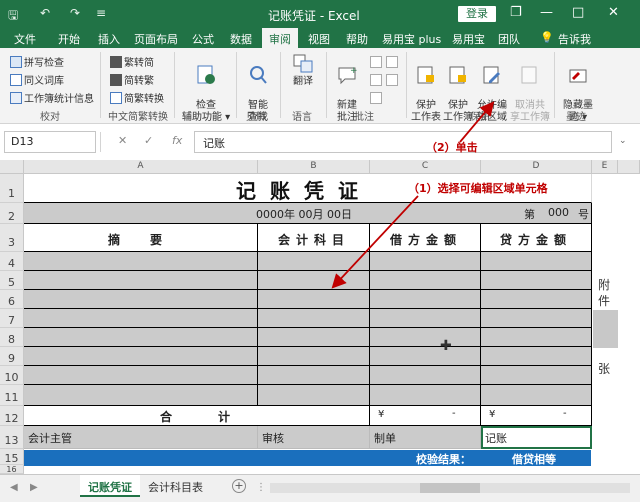 This screenshot has width=640, height=502. I want to click on tab-team: 团队, so click(509, 39).